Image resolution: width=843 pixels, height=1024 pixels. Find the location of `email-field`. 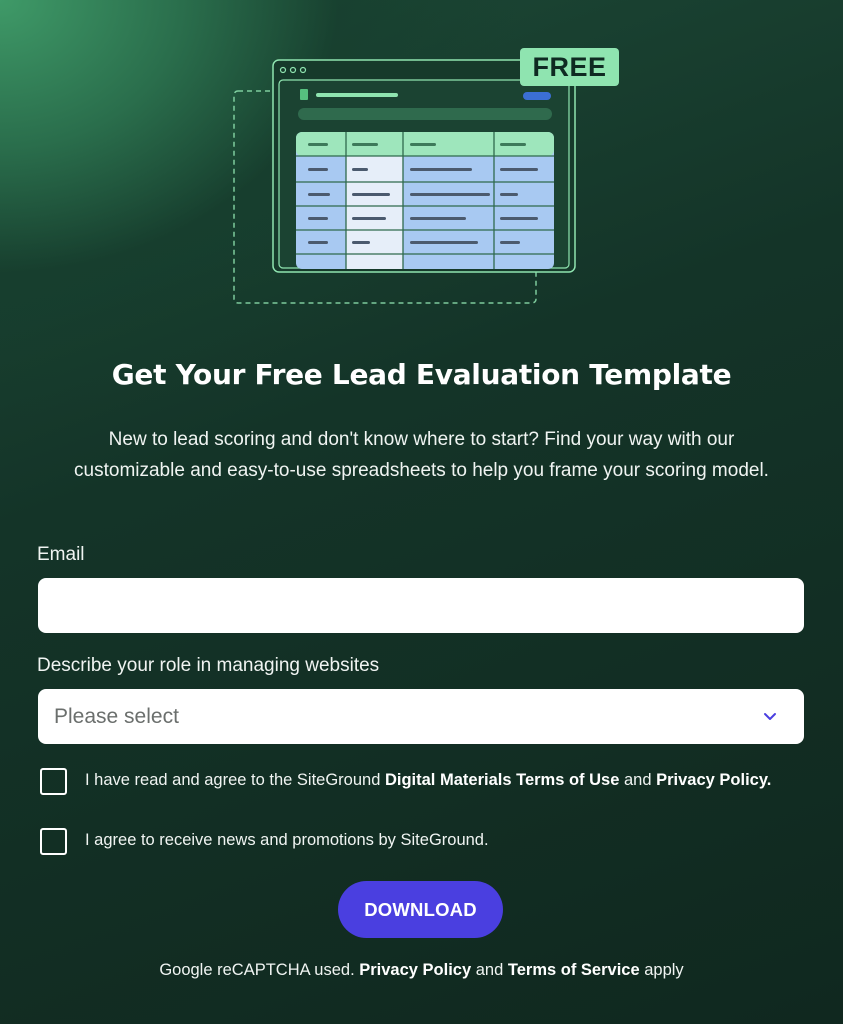

email-field is located at coordinates (421, 605).